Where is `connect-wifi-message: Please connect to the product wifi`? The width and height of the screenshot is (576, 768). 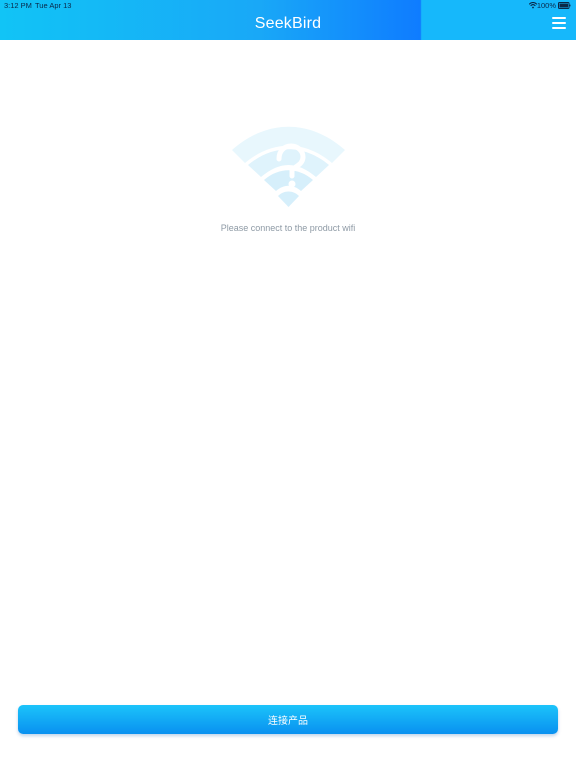 connect-wifi-message: Please connect to the product wifi is located at coordinates (288, 228).